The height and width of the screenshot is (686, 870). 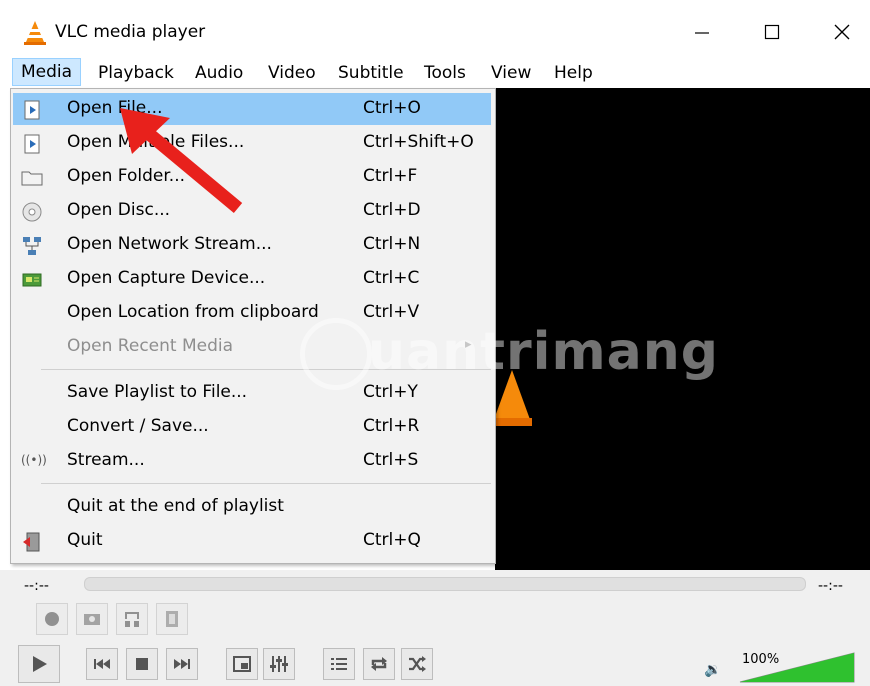 I want to click on maximize-button, so click(x=772, y=32).